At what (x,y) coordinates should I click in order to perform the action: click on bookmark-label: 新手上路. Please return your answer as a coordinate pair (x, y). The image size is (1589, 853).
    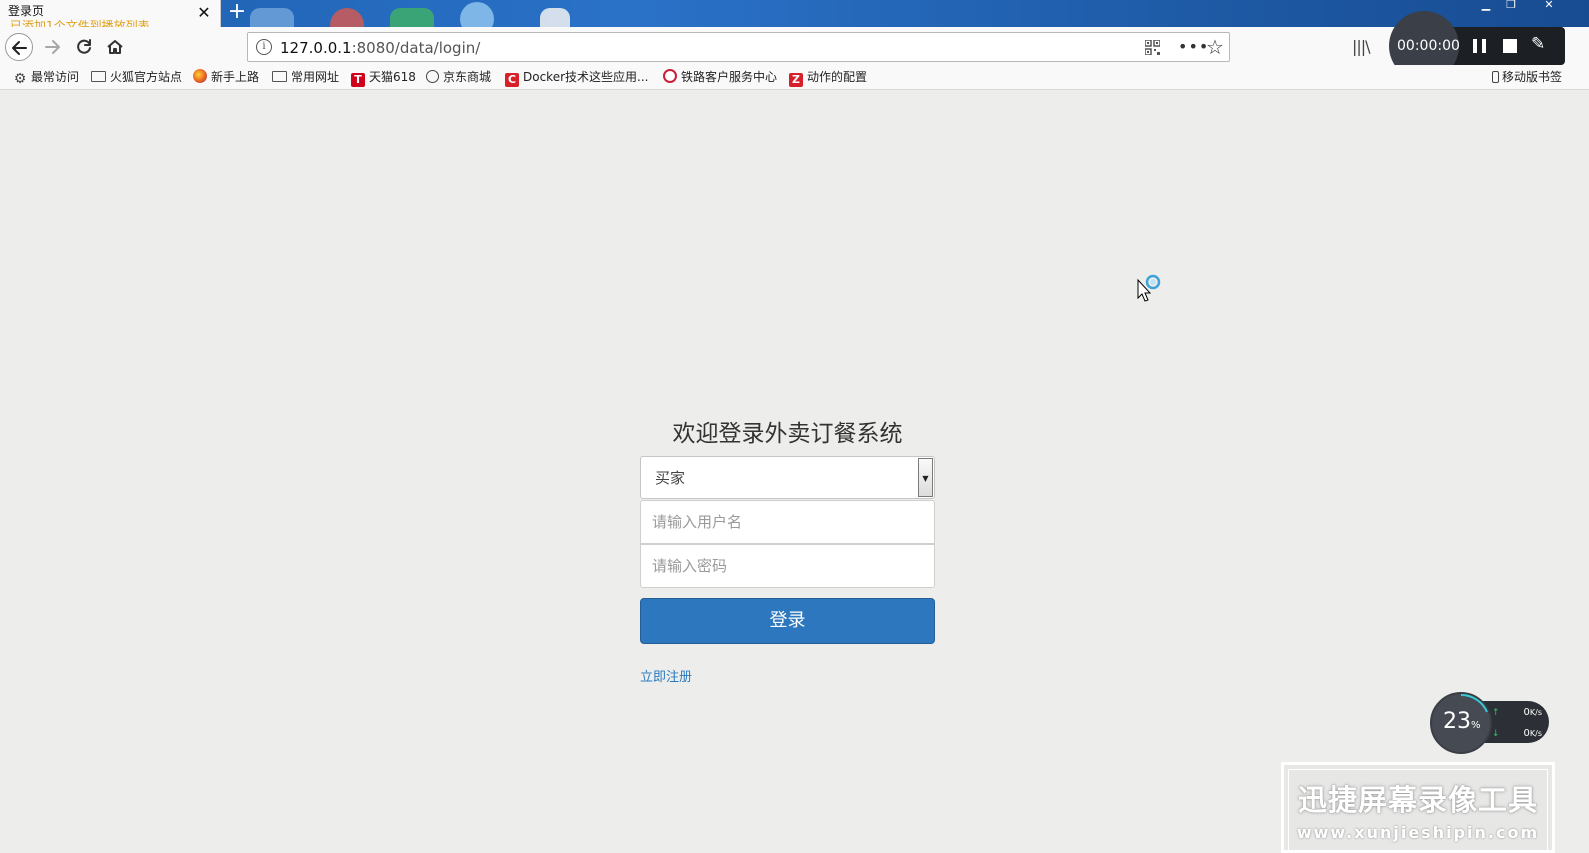
    Looking at the image, I should click on (235, 77).